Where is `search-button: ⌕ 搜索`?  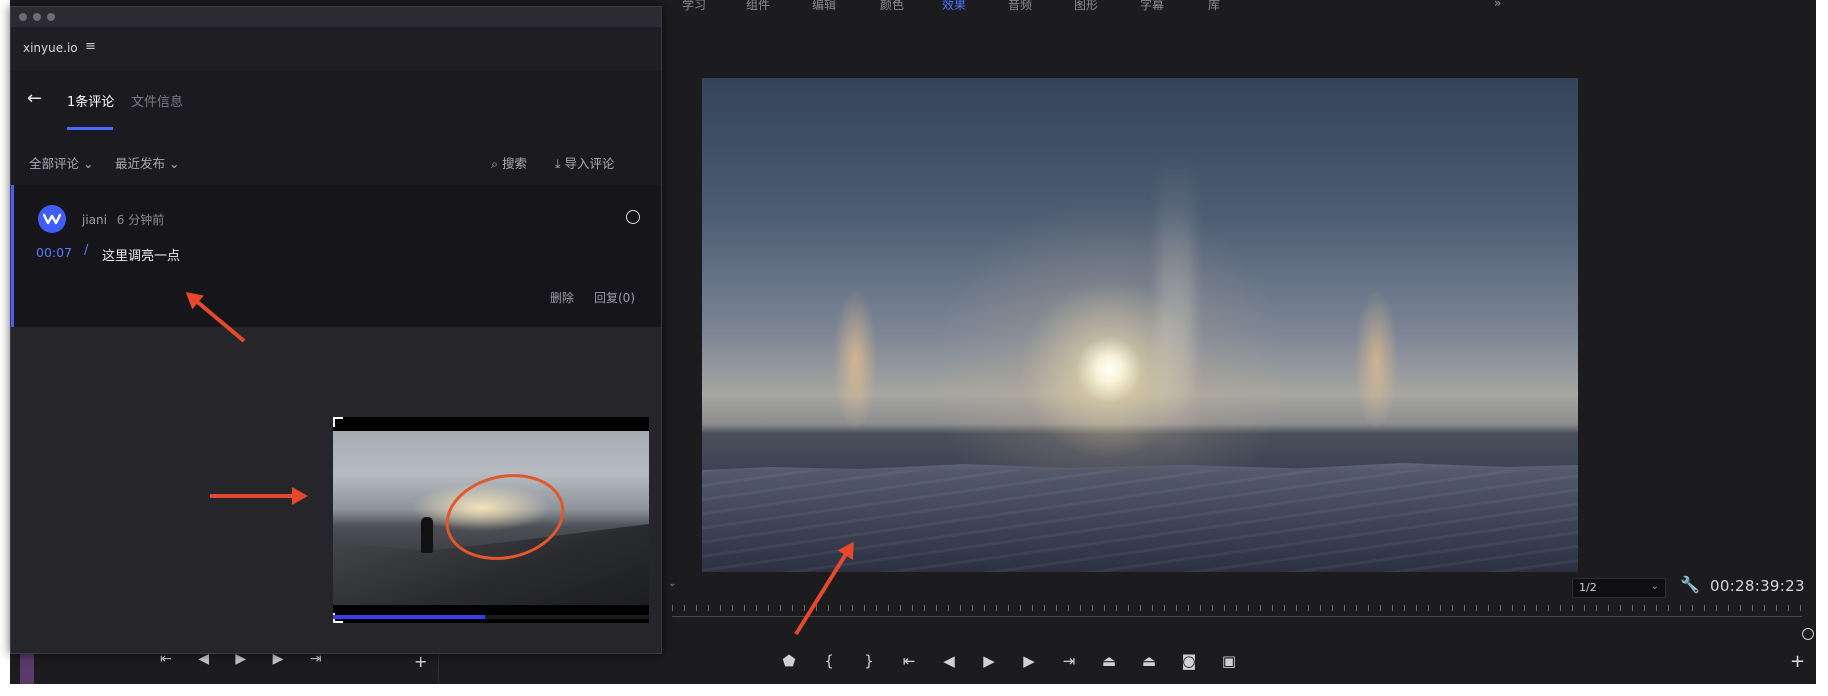
search-button: ⌕ 搜索 is located at coordinates (509, 162).